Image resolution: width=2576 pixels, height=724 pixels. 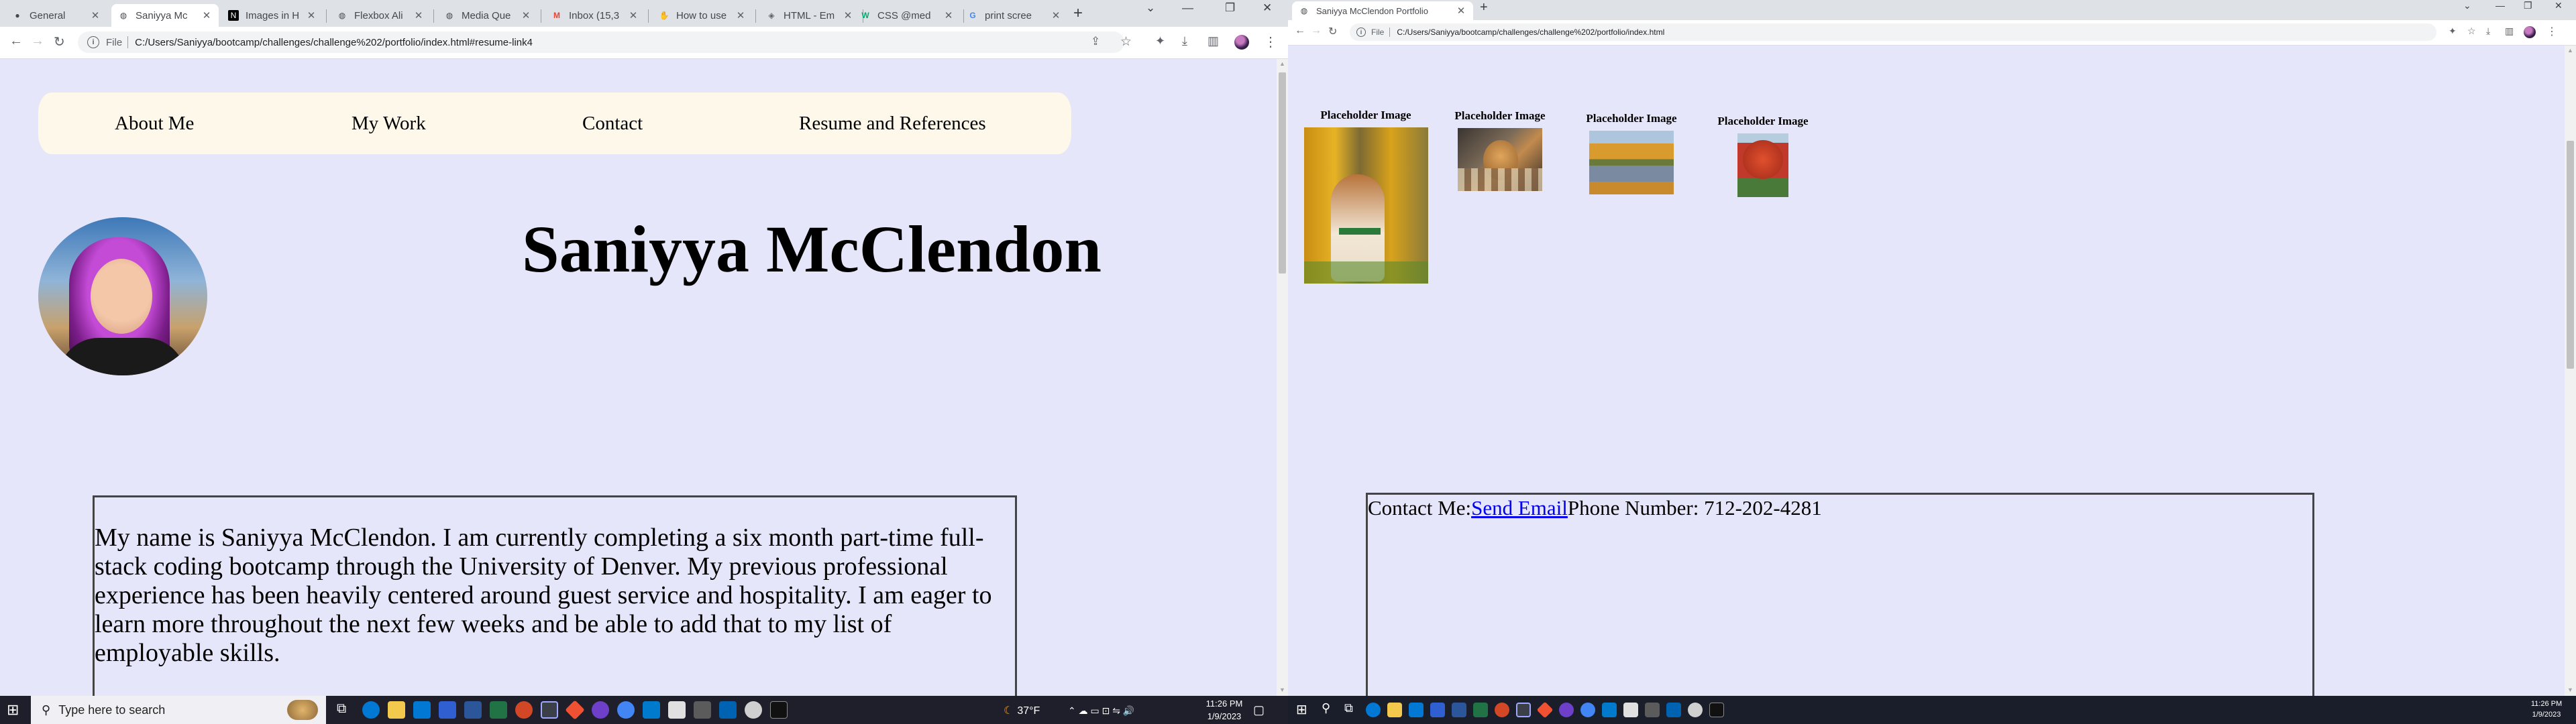 I want to click on tab-portfolio: ◍ Saniyya McClendon Portfolio ✕, so click(x=1382, y=10).